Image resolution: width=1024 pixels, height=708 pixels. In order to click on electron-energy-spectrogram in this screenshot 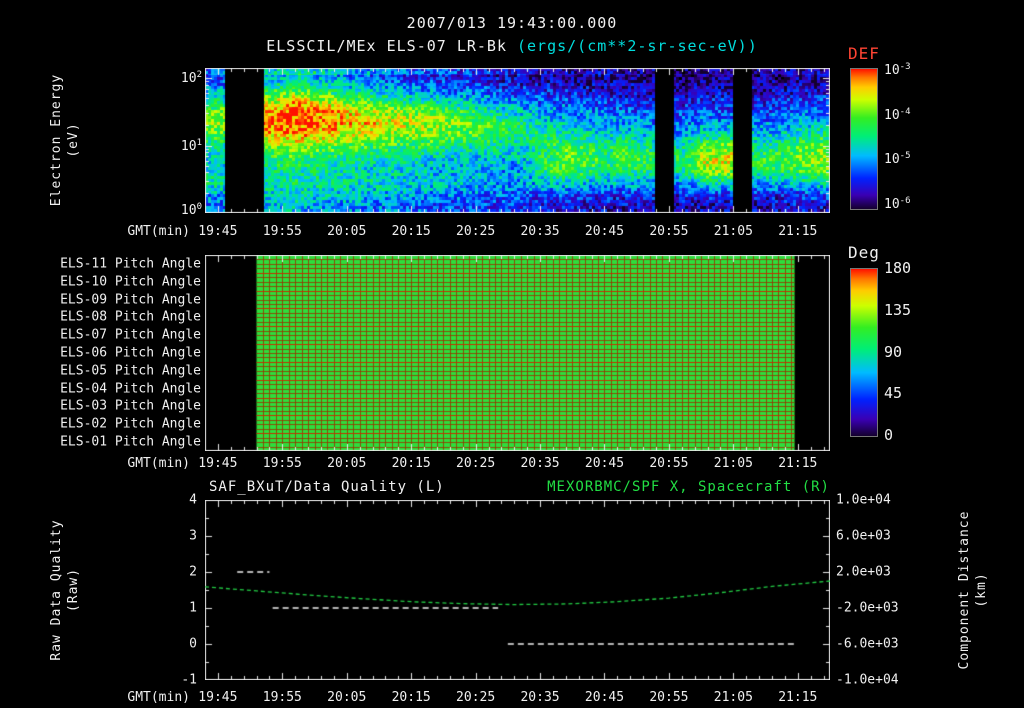, I will do `click(517, 140)`.